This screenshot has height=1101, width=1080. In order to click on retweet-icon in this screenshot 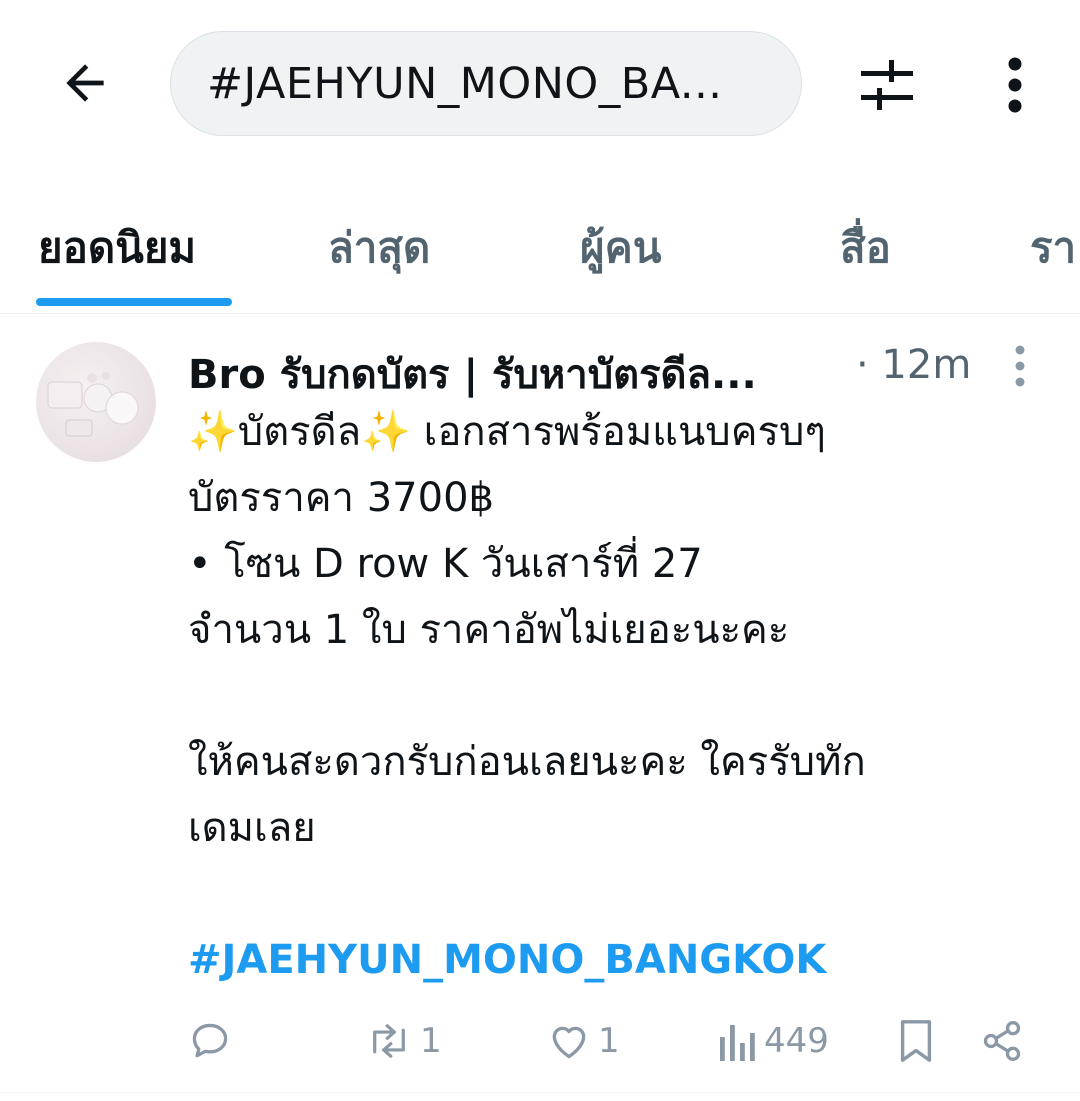, I will do `click(389, 1041)`.